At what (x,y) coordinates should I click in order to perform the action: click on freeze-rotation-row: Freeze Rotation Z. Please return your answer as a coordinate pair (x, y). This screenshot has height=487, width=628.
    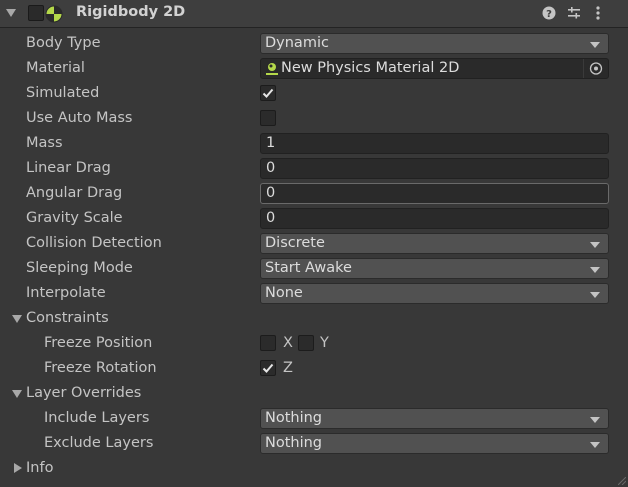
    Looking at the image, I should click on (314, 368).